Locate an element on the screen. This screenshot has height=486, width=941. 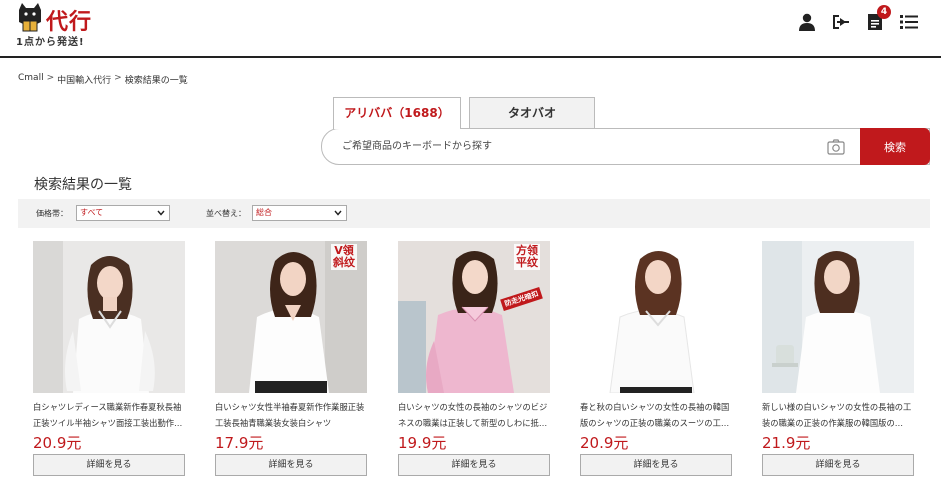
cart-badge: 4 is located at coordinates (884, 12).